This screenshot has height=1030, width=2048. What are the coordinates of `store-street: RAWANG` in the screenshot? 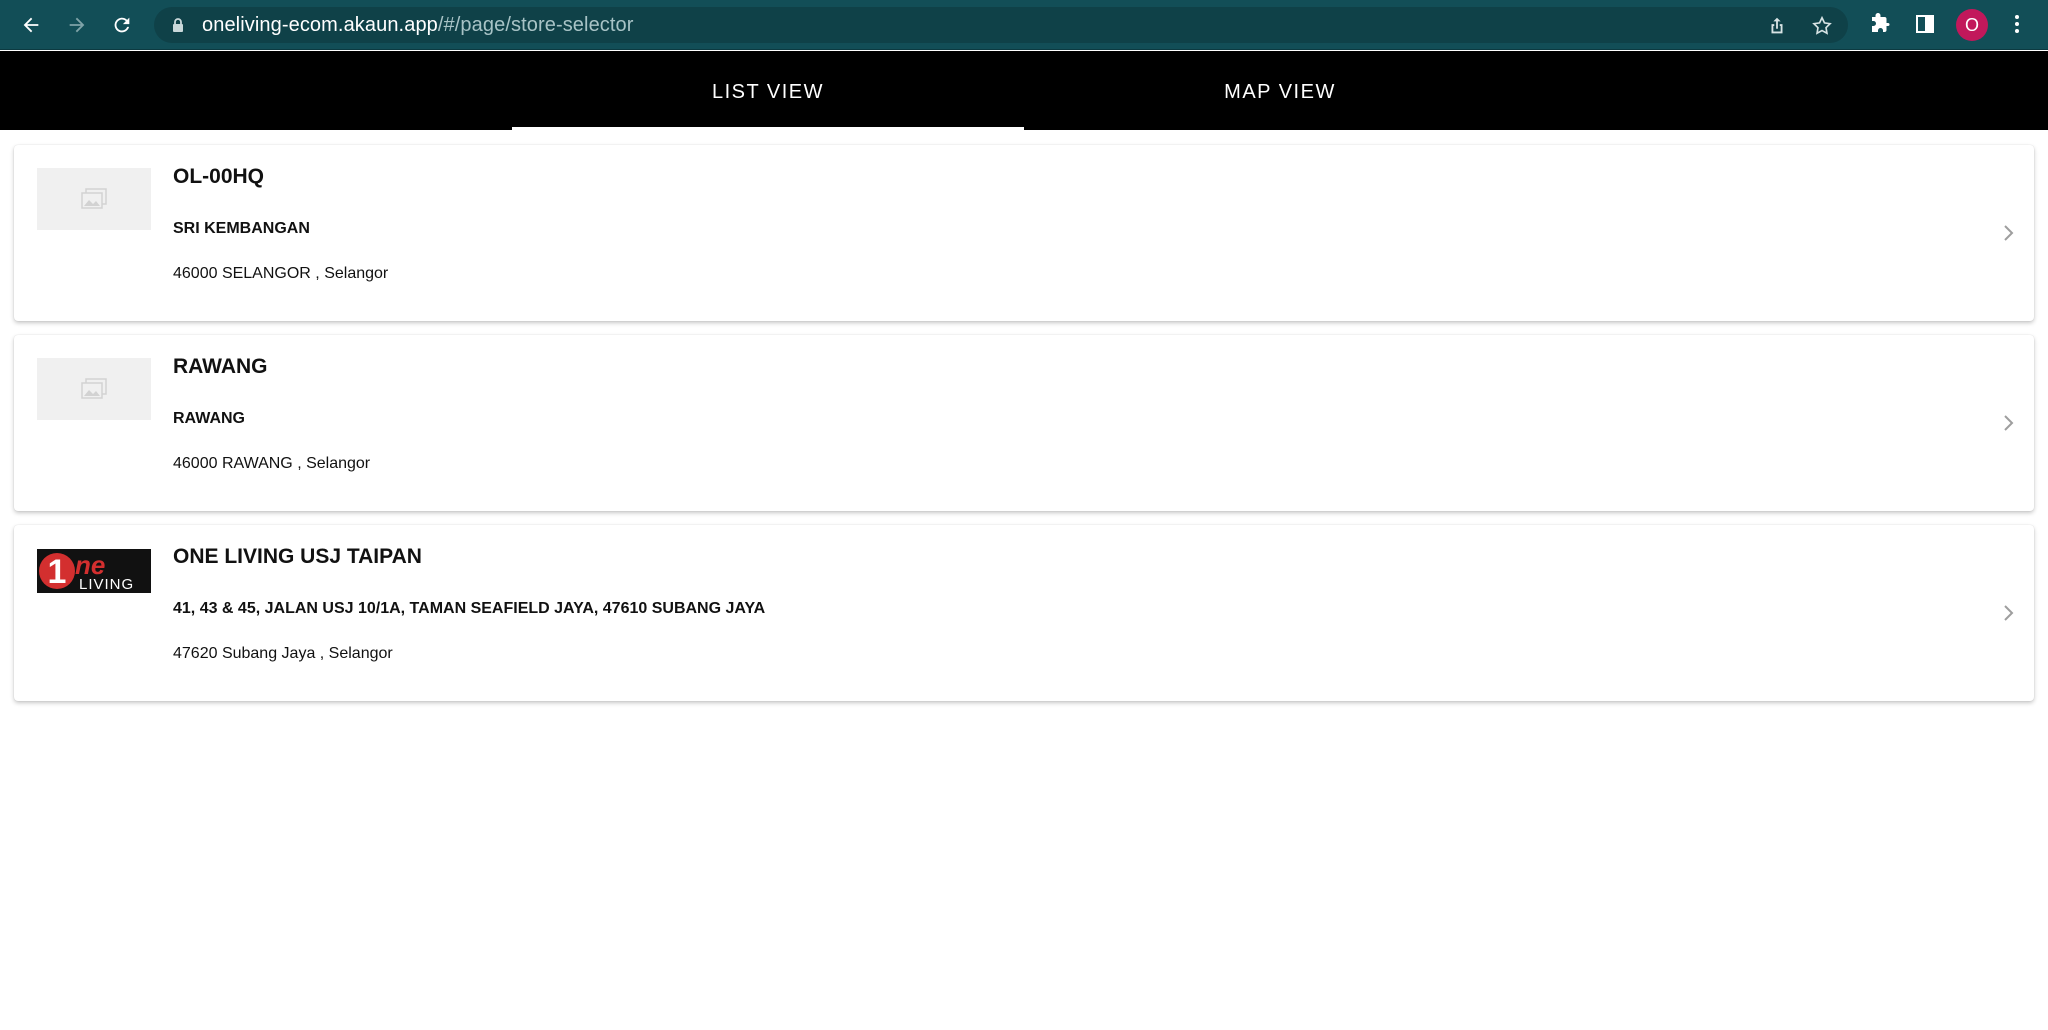 It's located at (209, 418).